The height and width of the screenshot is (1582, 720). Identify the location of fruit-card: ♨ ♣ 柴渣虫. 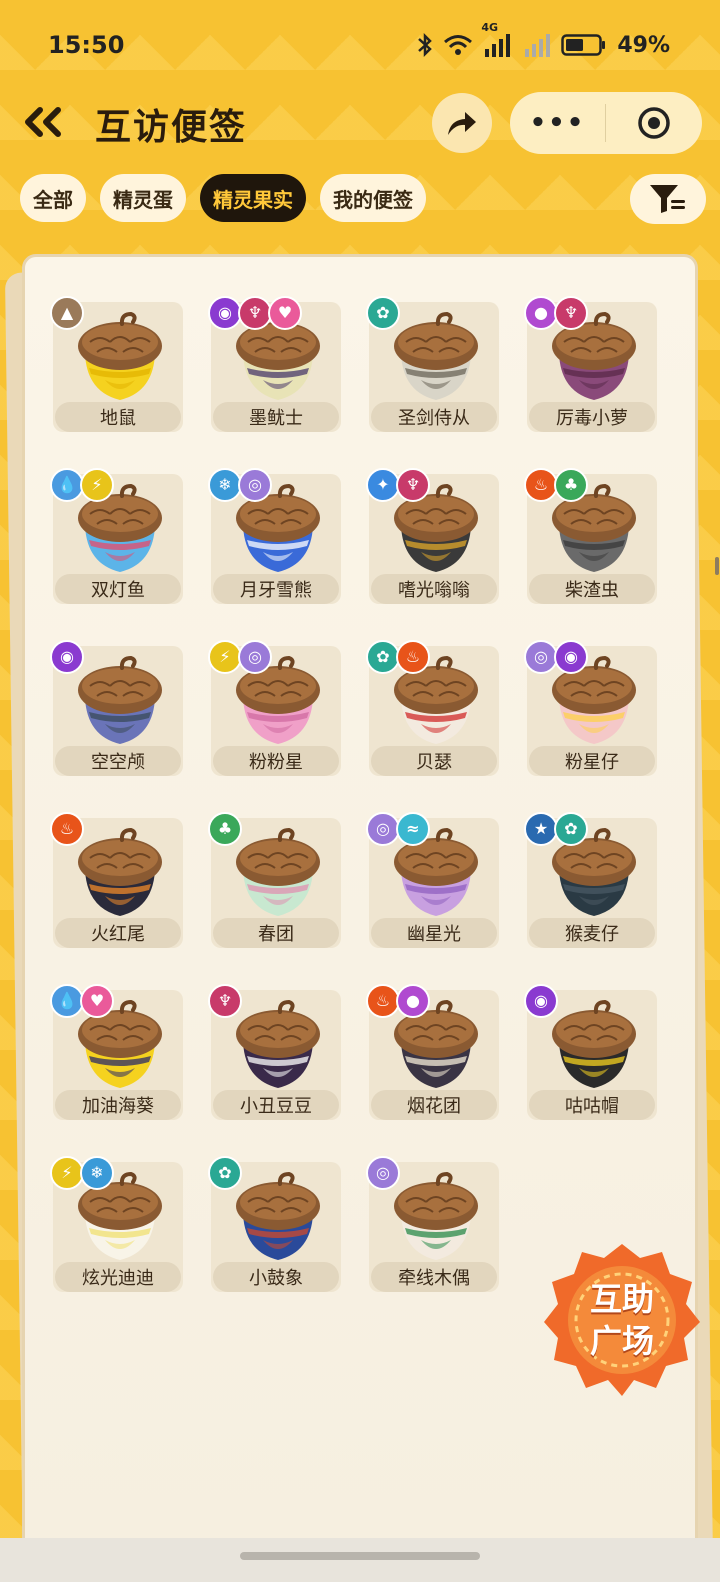
(590, 536).